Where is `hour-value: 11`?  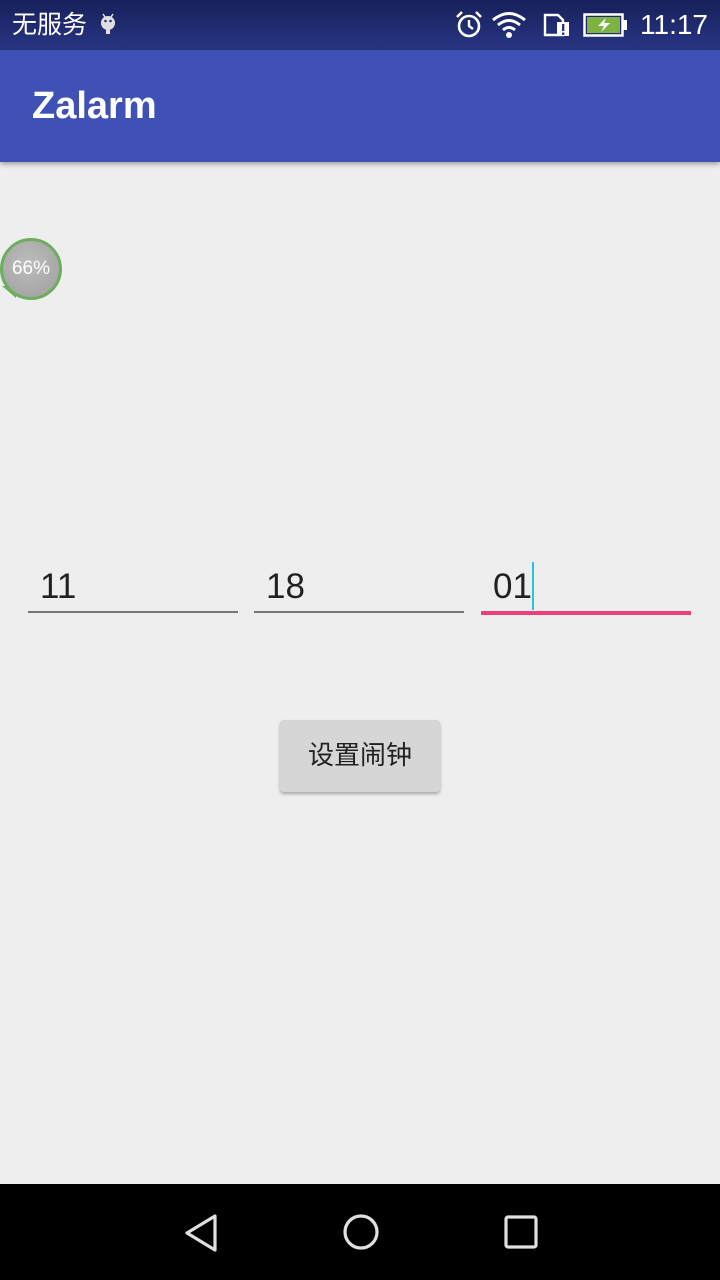 hour-value: 11 is located at coordinates (58, 586).